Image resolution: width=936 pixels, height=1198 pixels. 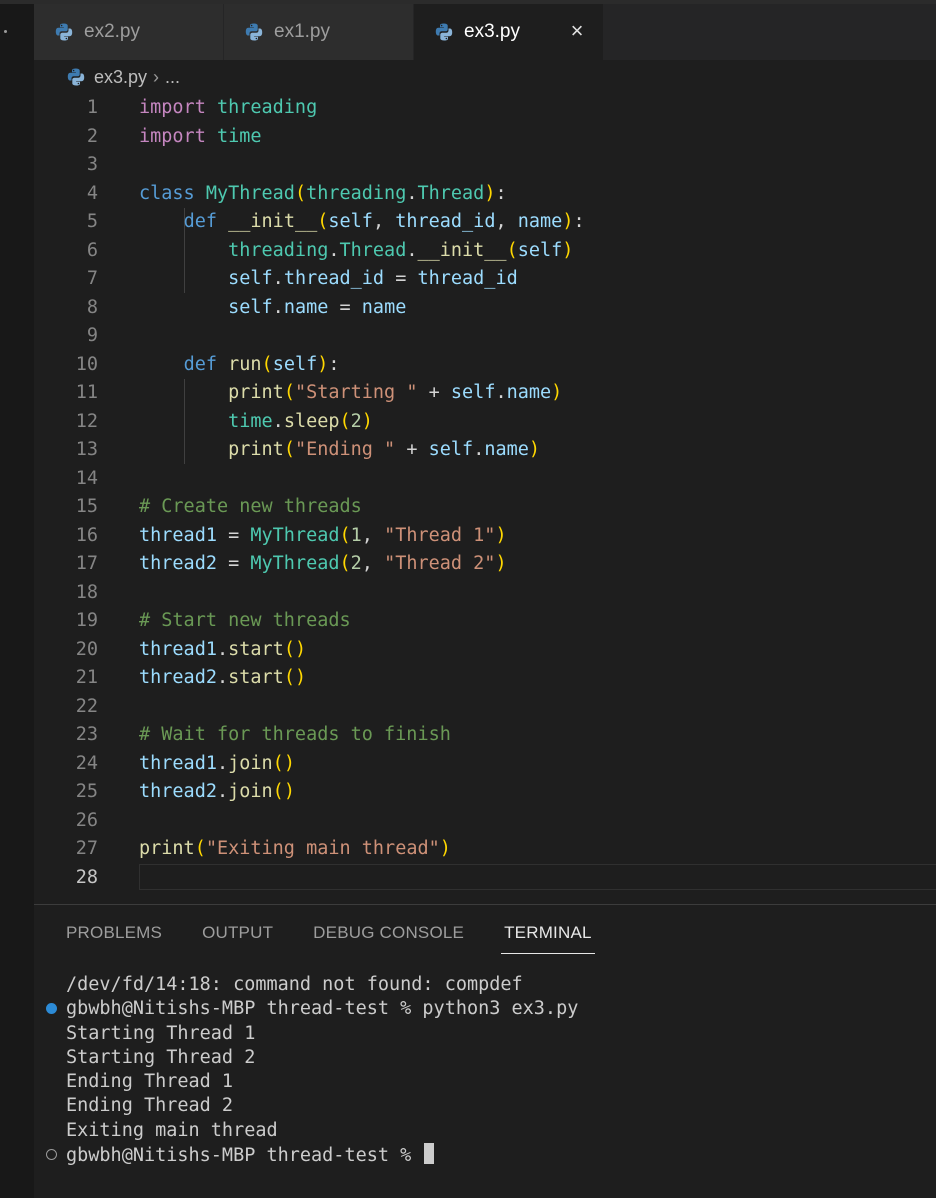 What do you see at coordinates (485, 308) in the screenshot?
I see `code-line: 8 self.name = name` at bounding box center [485, 308].